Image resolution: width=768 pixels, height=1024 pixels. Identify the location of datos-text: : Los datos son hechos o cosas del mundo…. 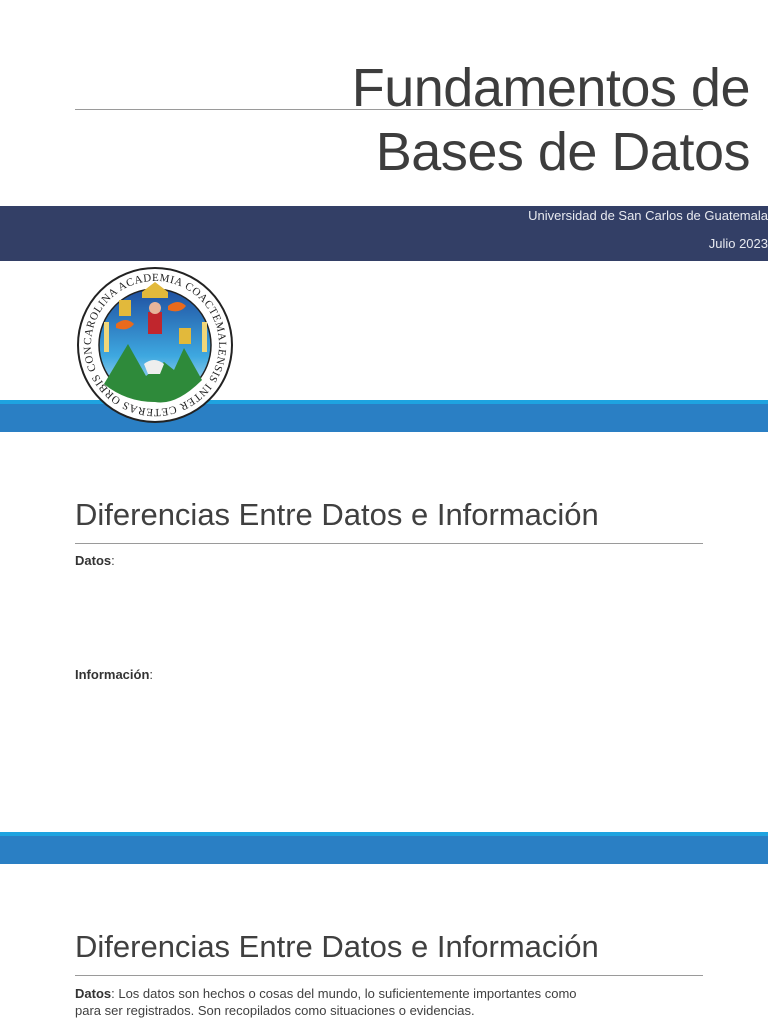
(326, 1002).